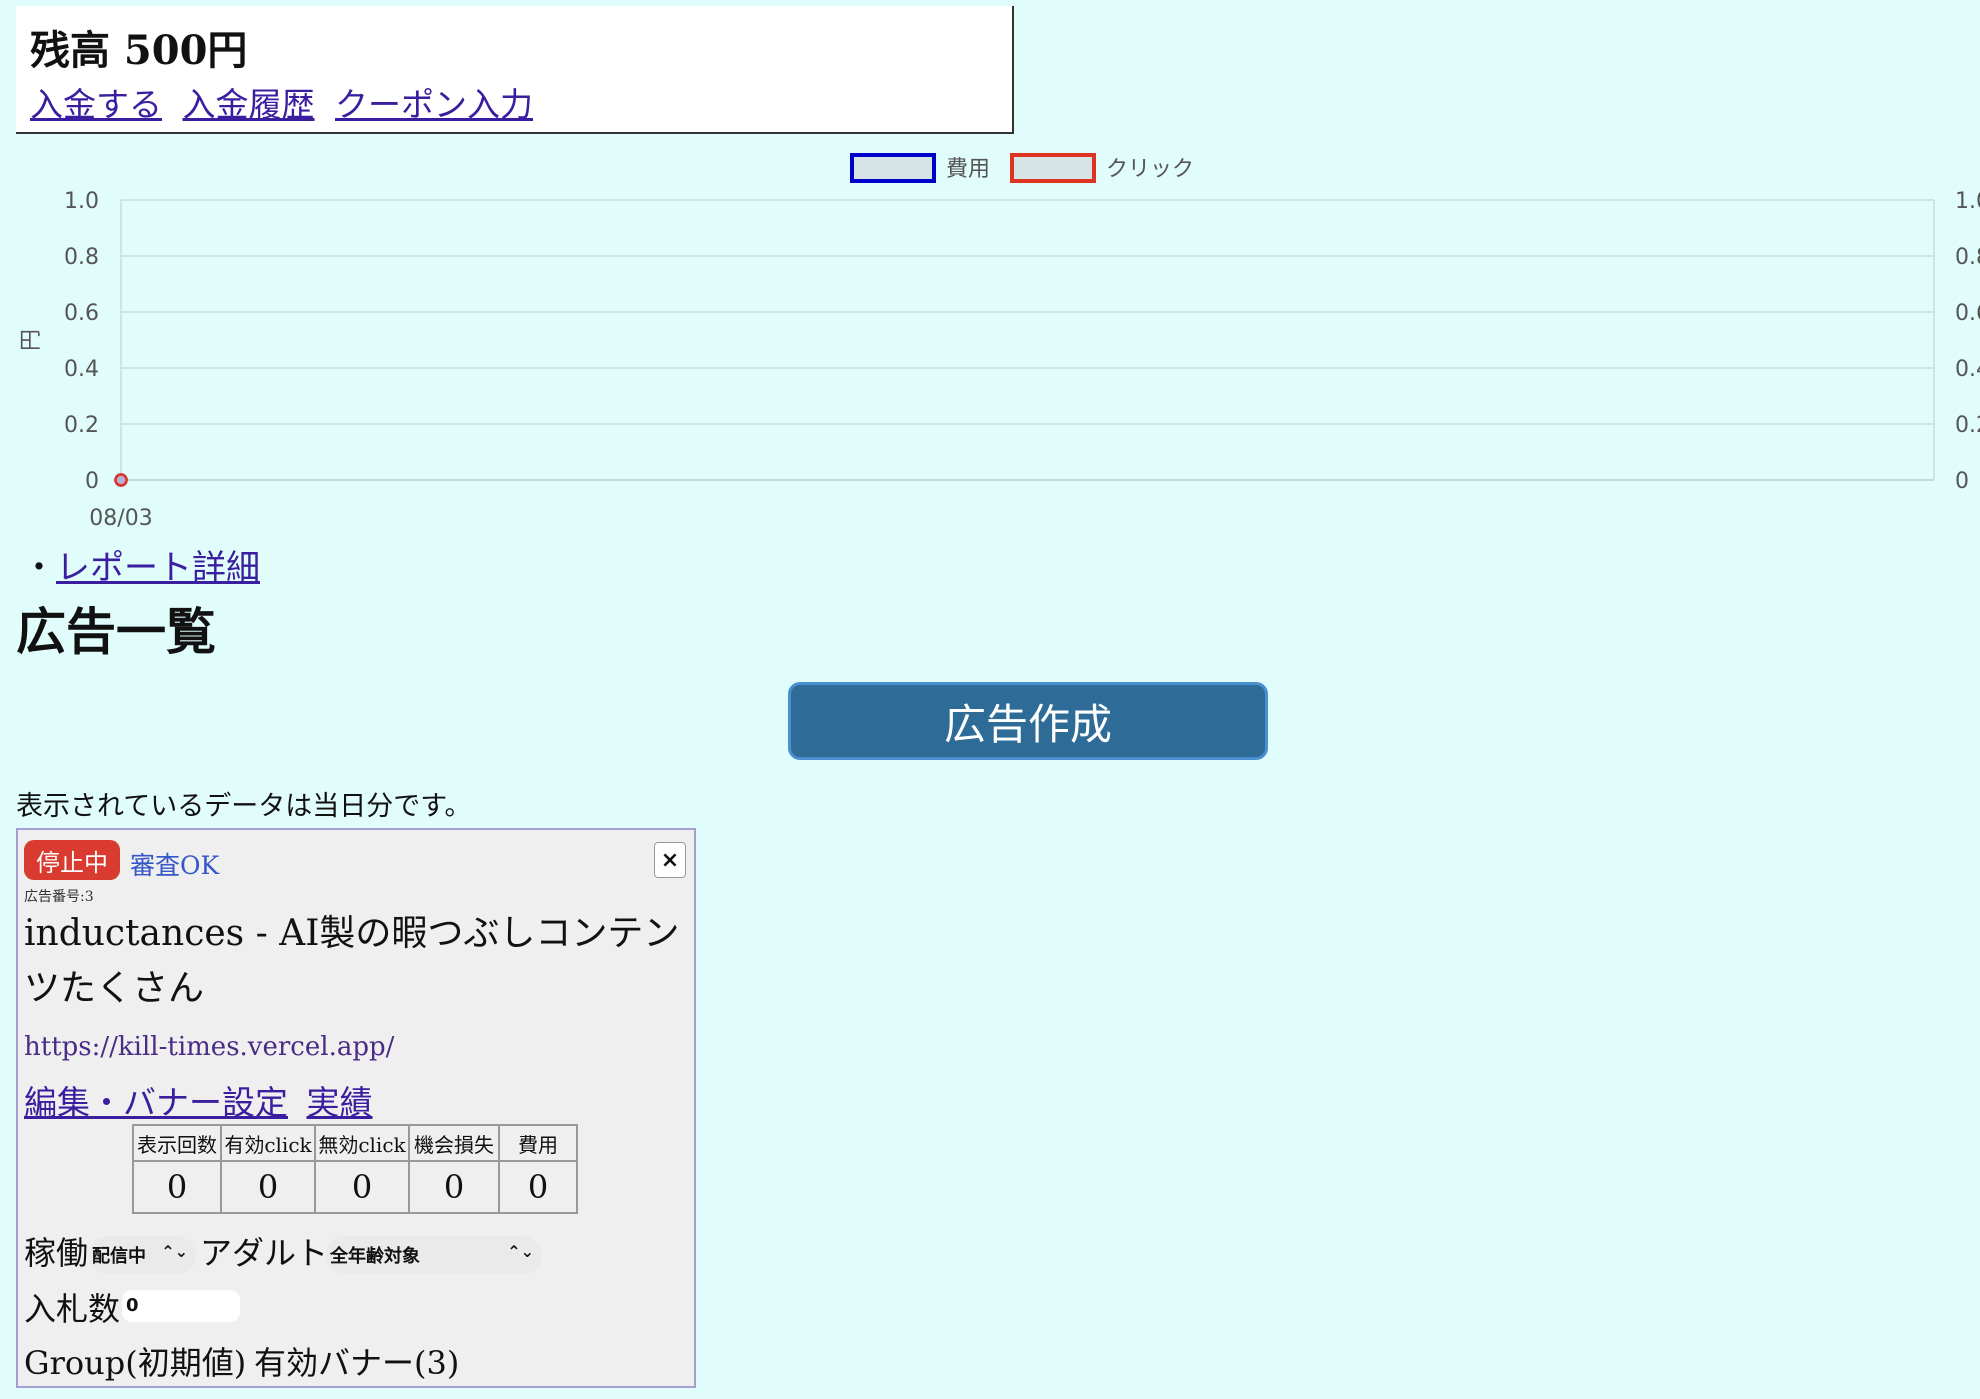 The height and width of the screenshot is (1399, 1980). What do you see at coordinates (72, 860) in the screenshot?
I see `status-badge: 停止中` at bounding box center [72, 860].